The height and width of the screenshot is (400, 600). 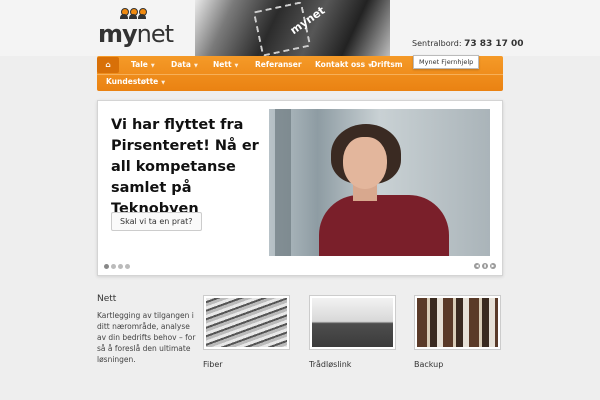 I want to click on pause-icon: ▮, so click(x=485, y=266).